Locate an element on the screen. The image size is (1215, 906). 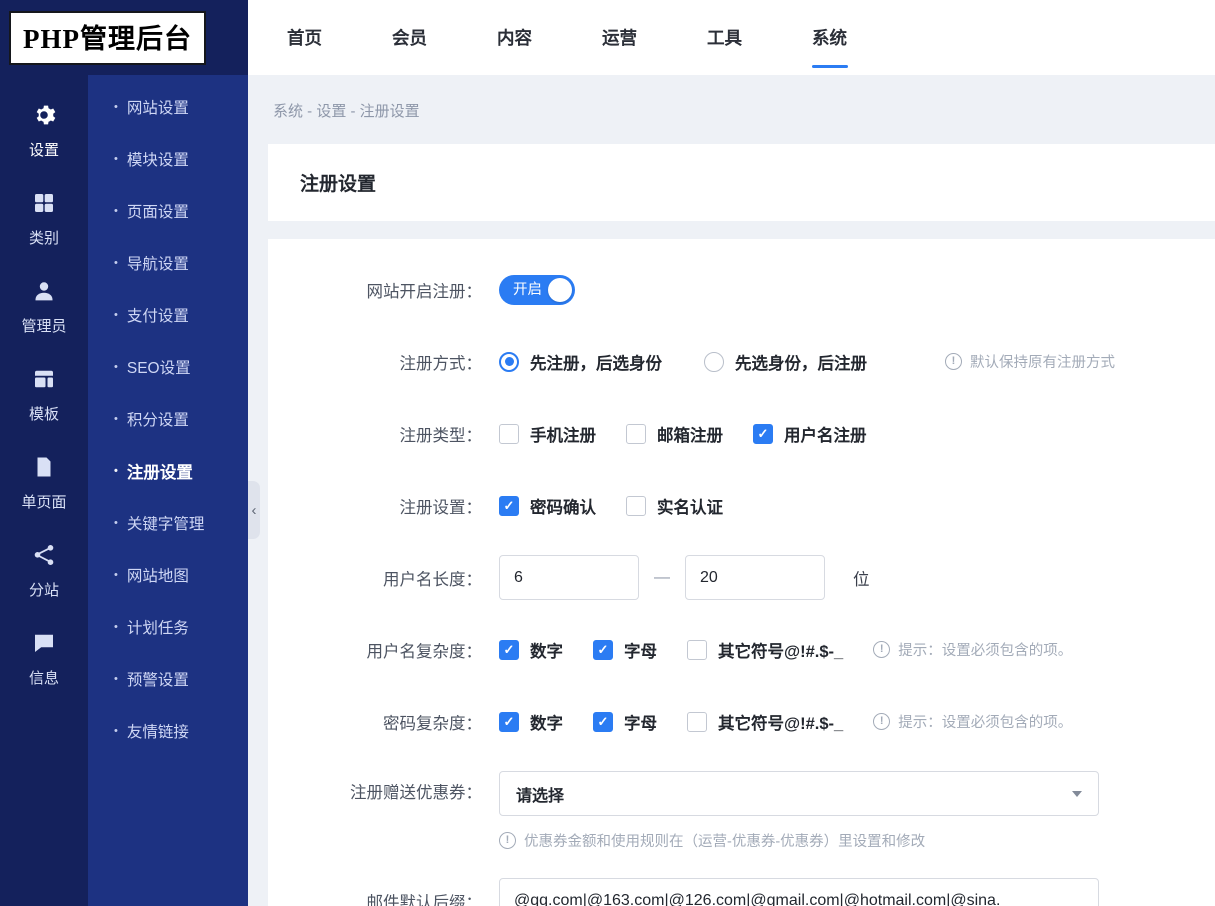
form-row-username-complexity: 用户名复杂度： 数字 字母 其它符号@!#.$-_ is located at coordinates (759, 649).